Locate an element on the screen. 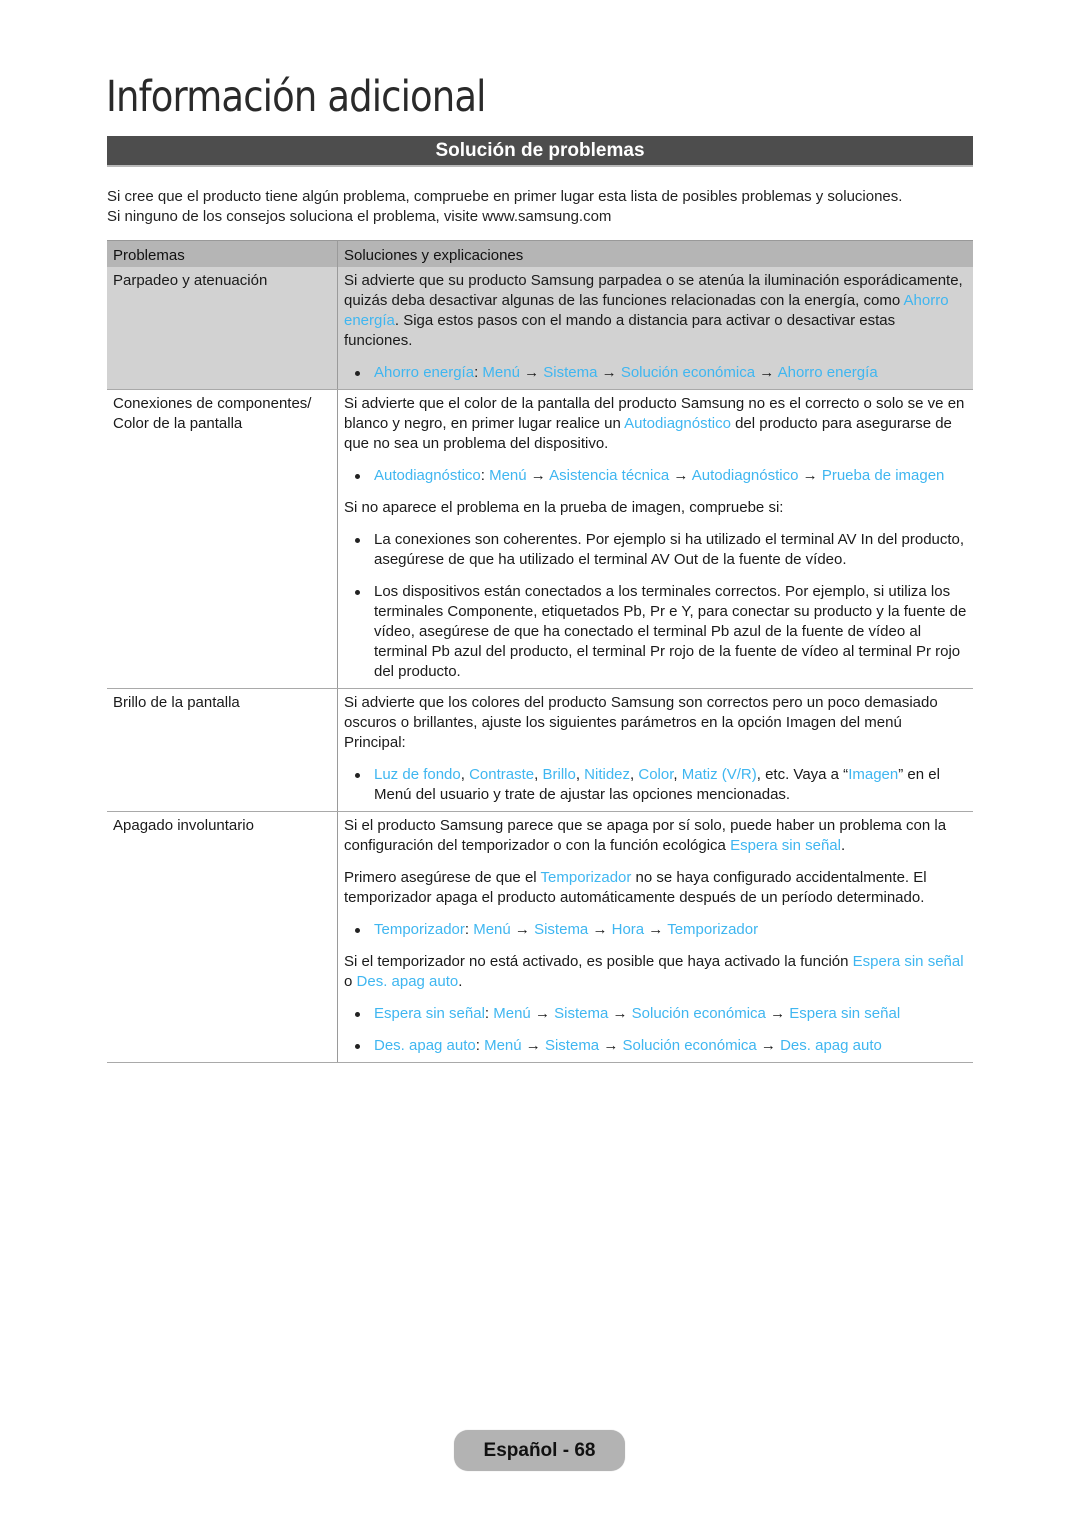 Image resolution: width=1080 pixels, height=1519 pixels. column-header-problems: Problemas is located at coordinates (222, 253).